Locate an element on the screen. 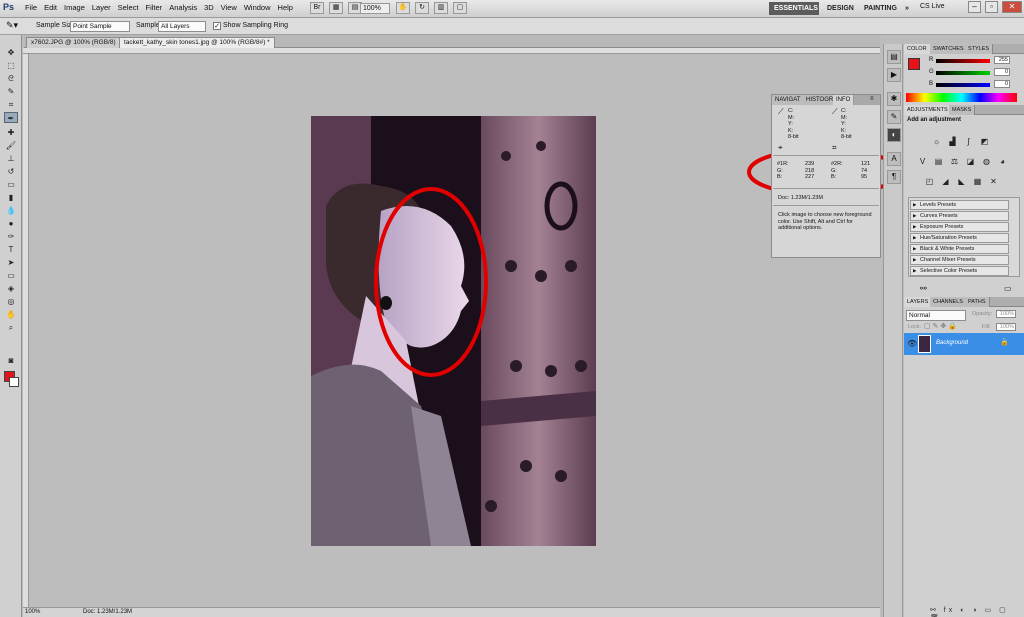 This screenshot has width=1024, height=617. sampler-1-values: 239 218 227 is located at coordinates (810, 170).